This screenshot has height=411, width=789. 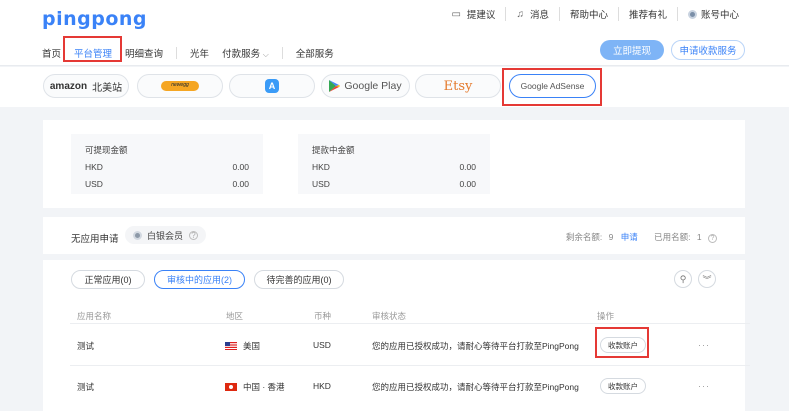 I want to click on tab-reviewing-apps: 审核中的应用(2), so click(x=199, y=279).